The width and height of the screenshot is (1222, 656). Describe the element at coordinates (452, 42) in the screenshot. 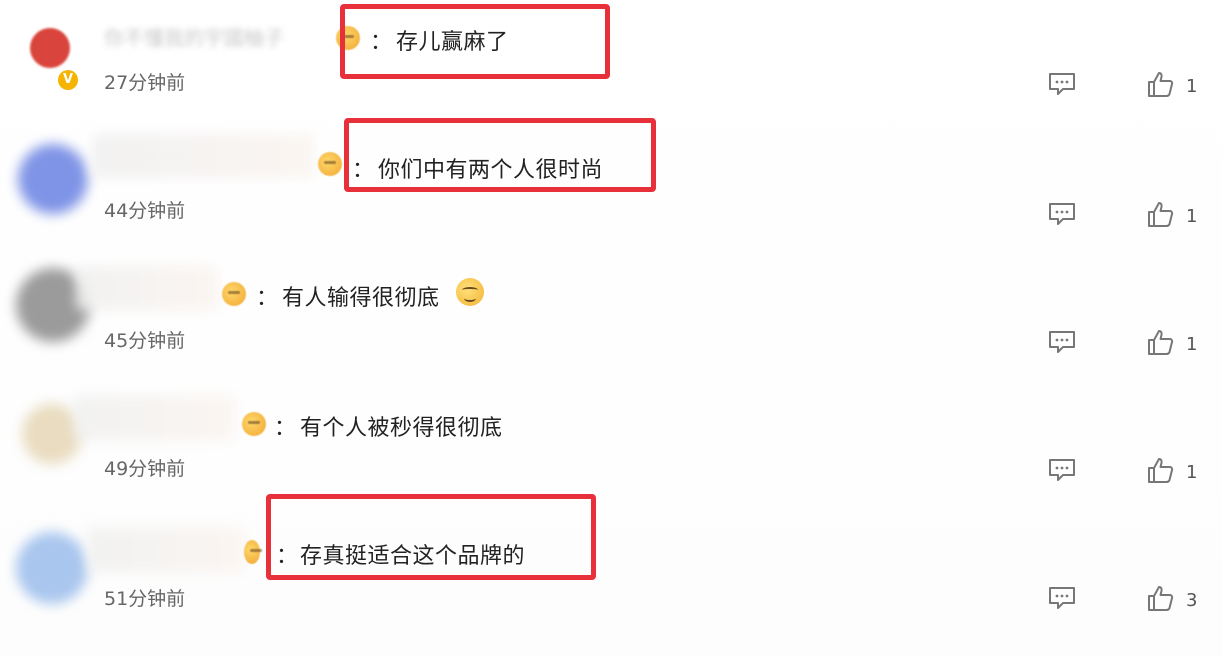

I see `comment-text: 存儿赢麻了` at that location.